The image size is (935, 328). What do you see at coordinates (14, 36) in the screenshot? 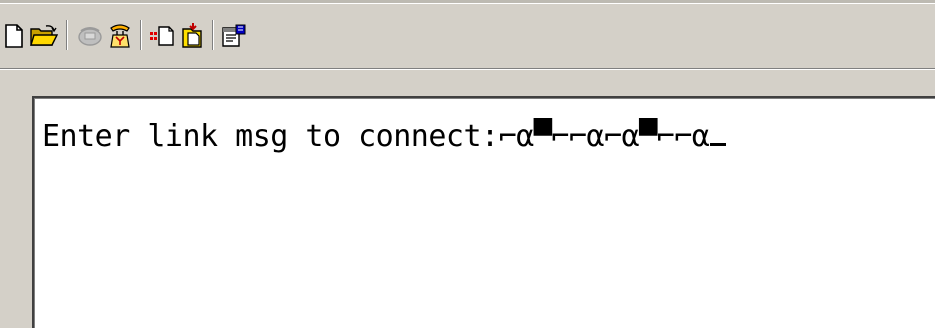
I see `new-icon` at bounding box center [14, 36].